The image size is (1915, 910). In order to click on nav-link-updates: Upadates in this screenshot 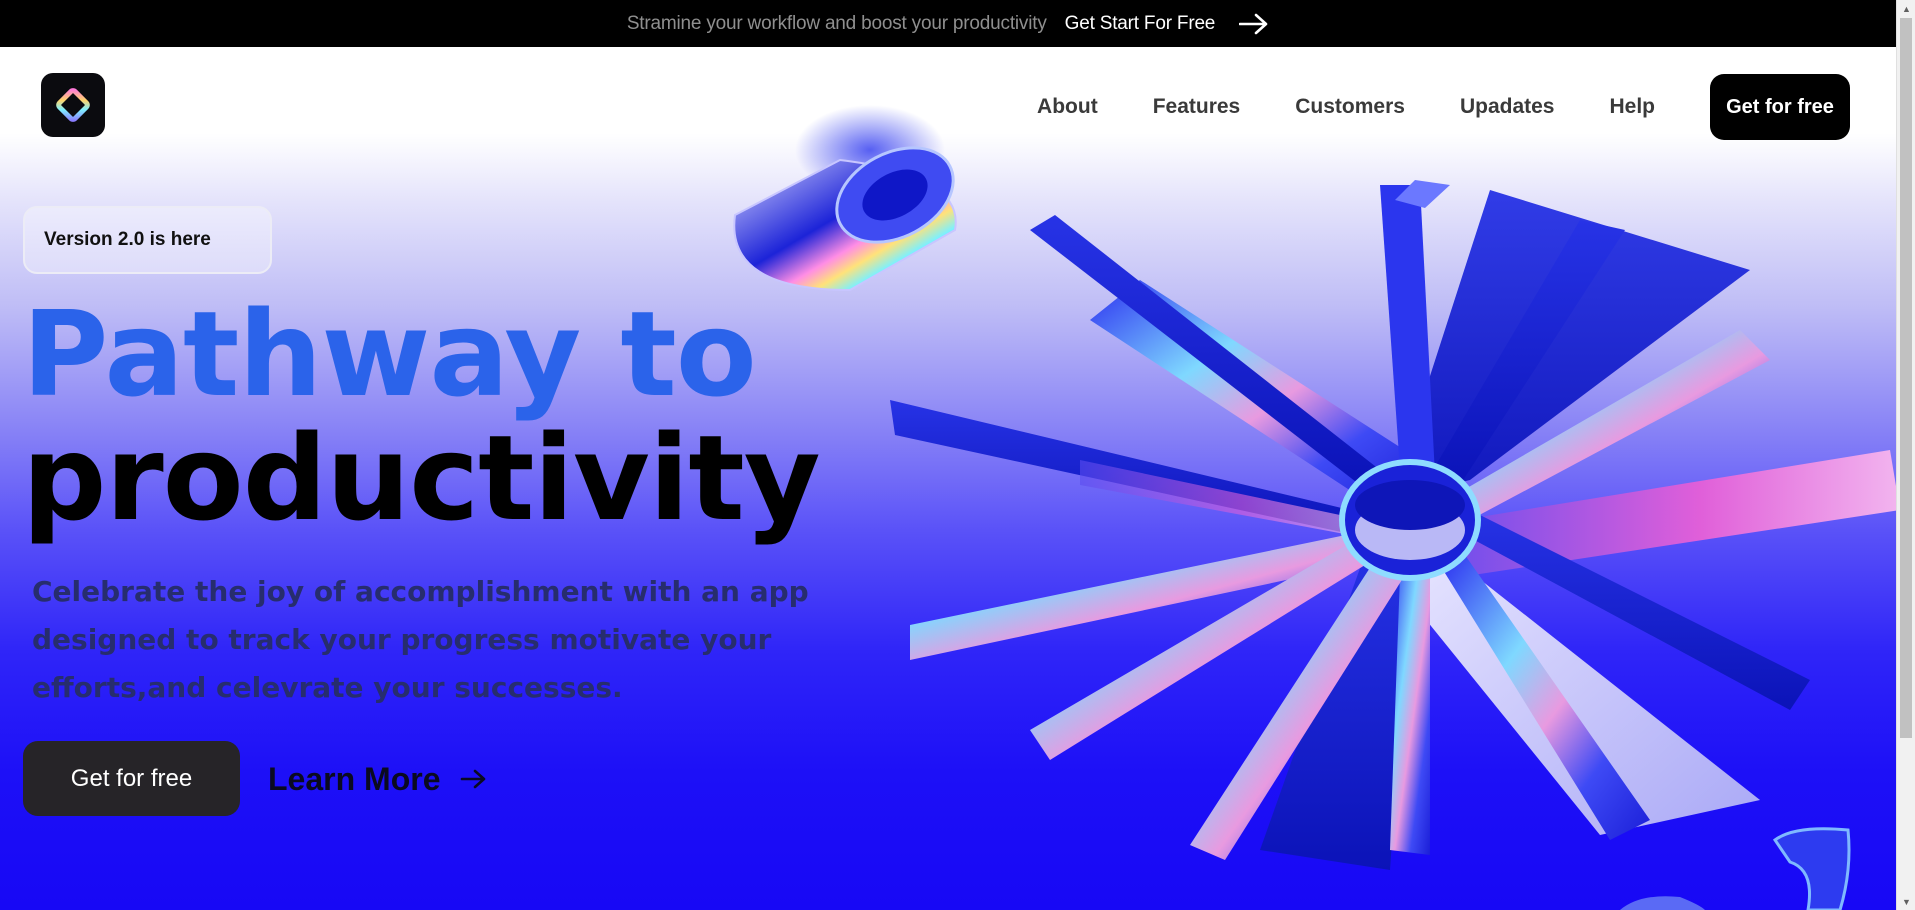, I will do `click(1507, 107)`.